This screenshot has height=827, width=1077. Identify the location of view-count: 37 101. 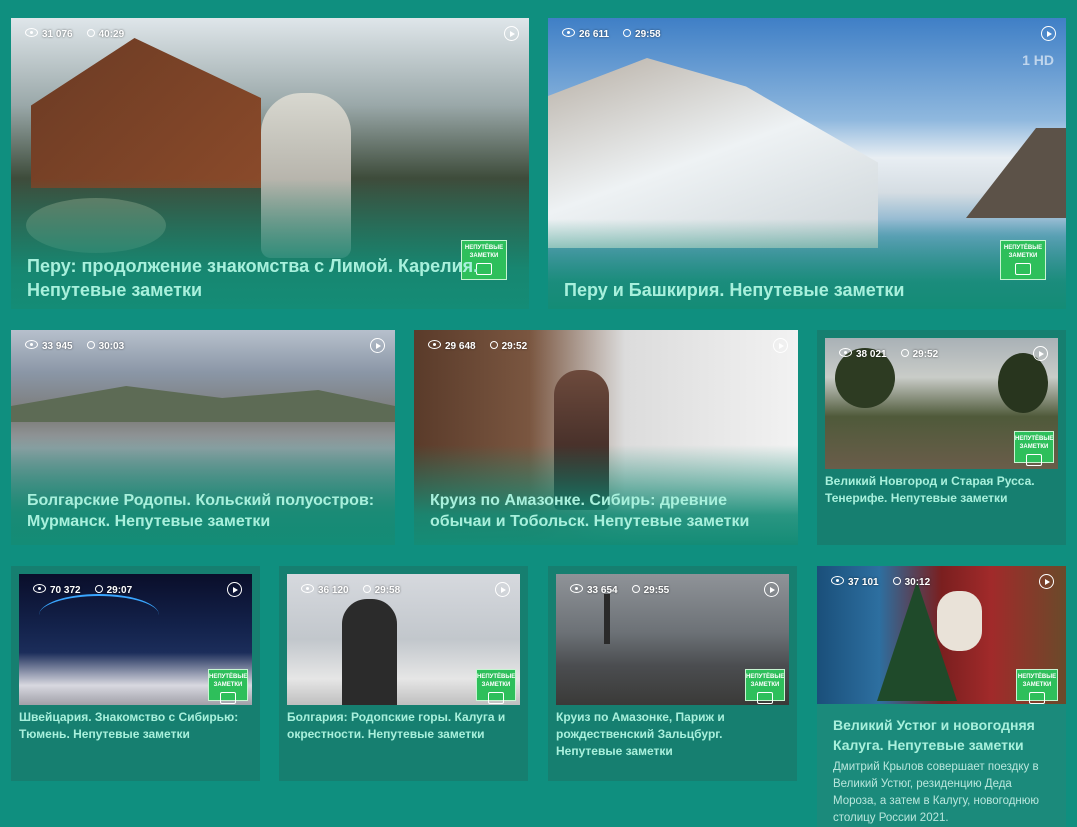
(863, 582).